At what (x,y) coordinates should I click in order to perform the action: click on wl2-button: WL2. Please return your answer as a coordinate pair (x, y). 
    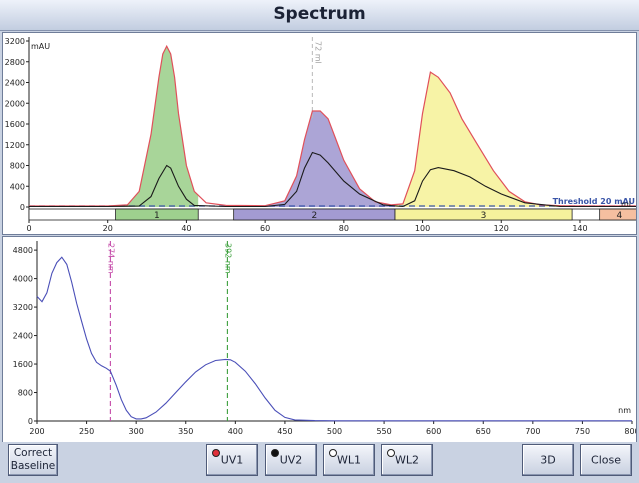
    Looking at the image, I should click on (407, 460).